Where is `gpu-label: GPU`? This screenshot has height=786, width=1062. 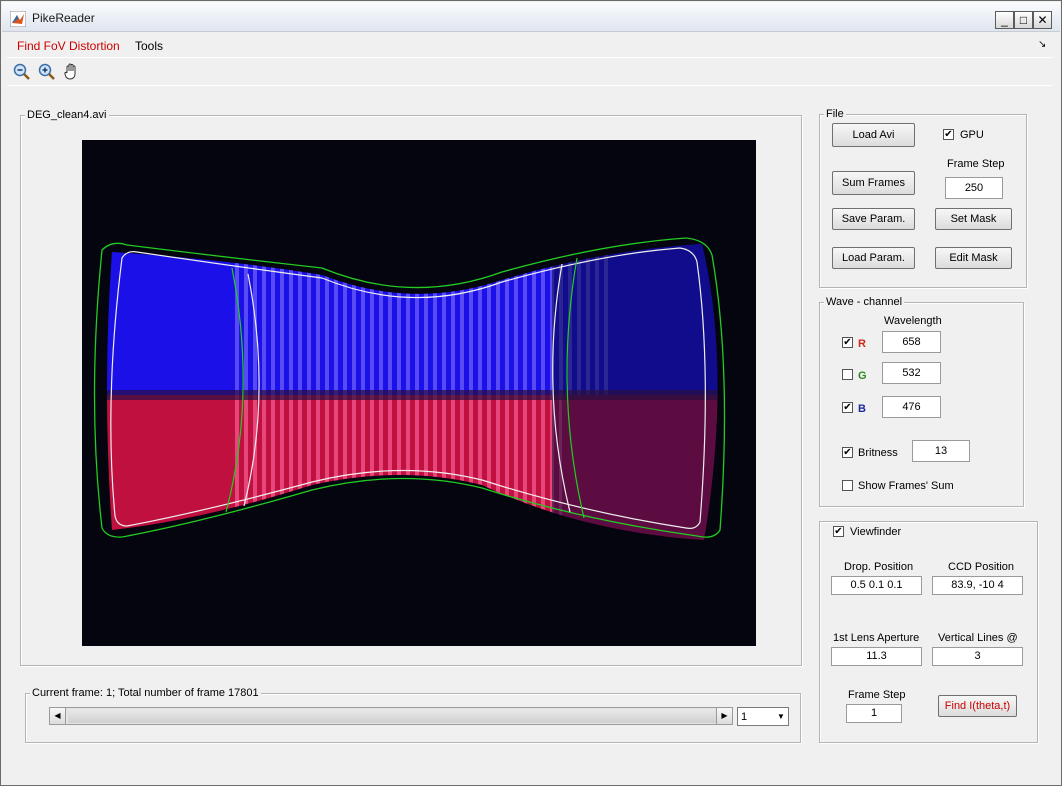
gpu-label: GPU is located at coordinates (972, 135).